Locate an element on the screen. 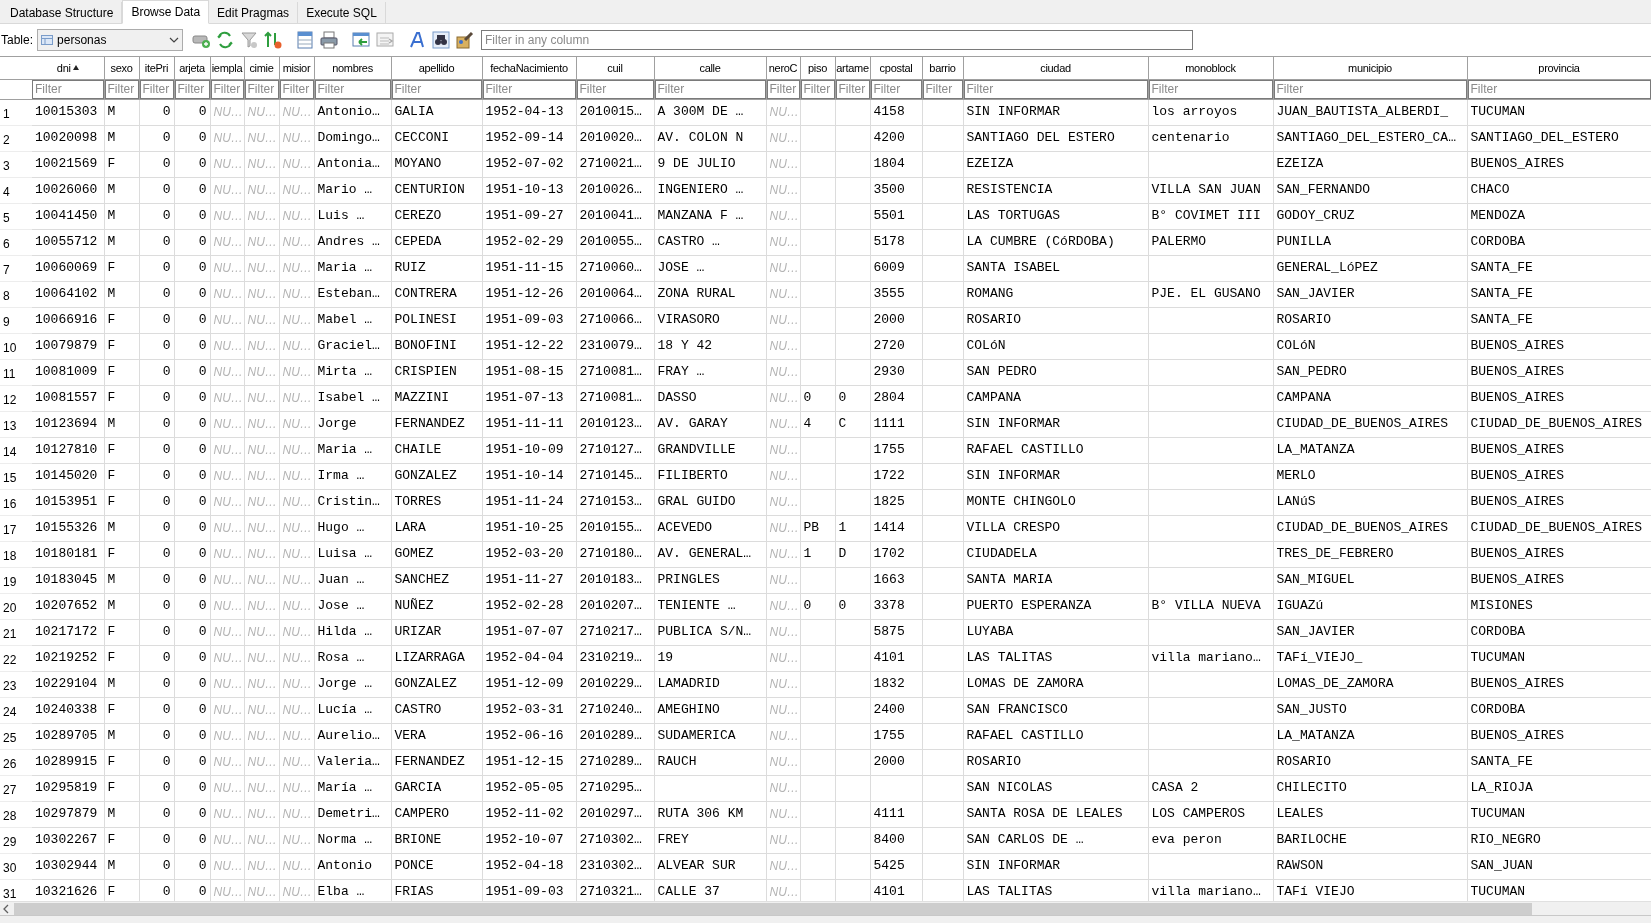  row-number: 23 is located at coordinates (10, 686).